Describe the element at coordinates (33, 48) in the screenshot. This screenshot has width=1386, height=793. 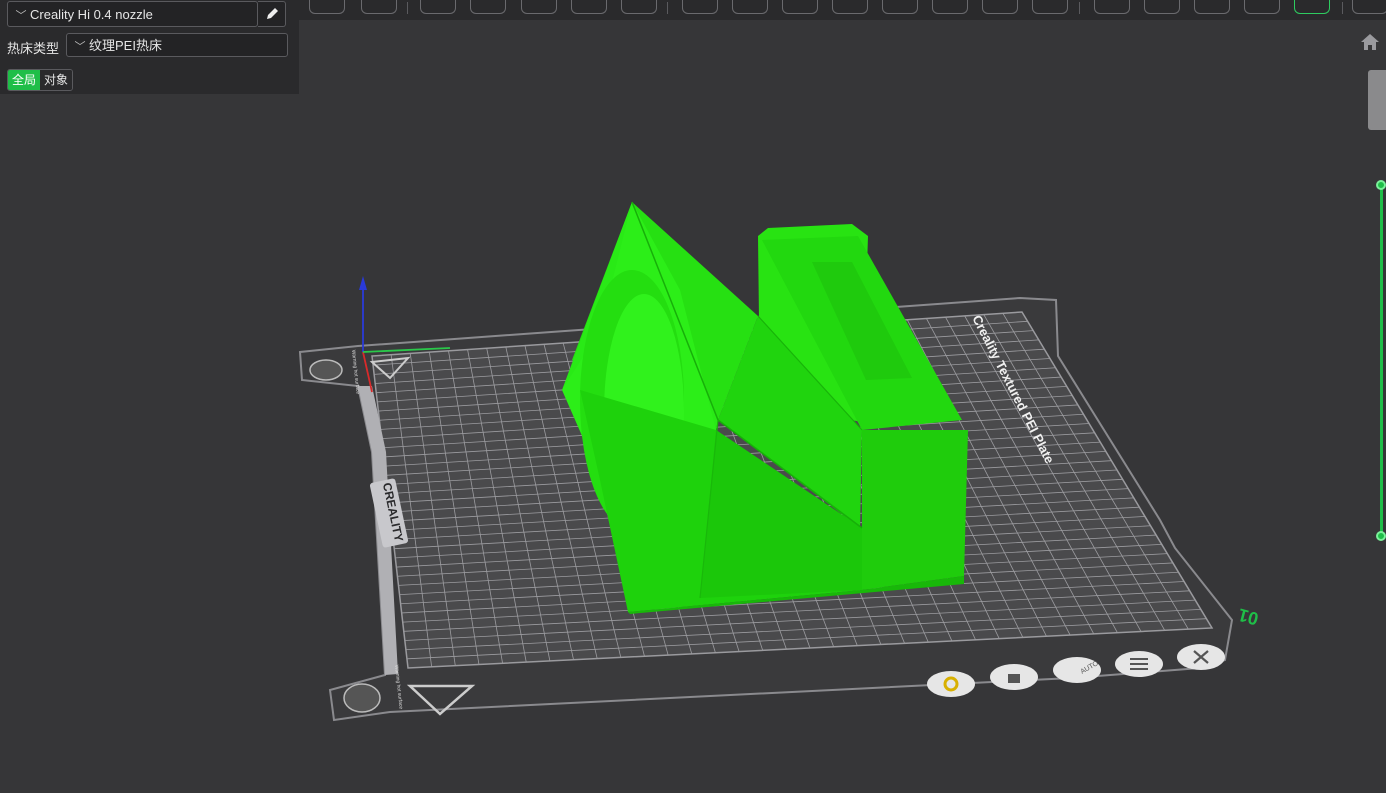
I see `bed-type-label: 热床类型` at that location.